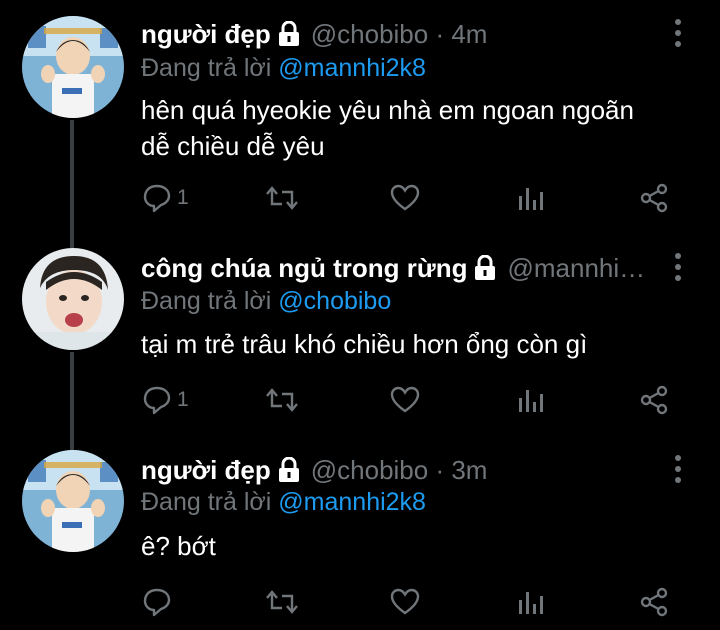 The height and width of the screenshot is (630, 720). I want to click on mention-link: @chobibo, so click(334, 301).